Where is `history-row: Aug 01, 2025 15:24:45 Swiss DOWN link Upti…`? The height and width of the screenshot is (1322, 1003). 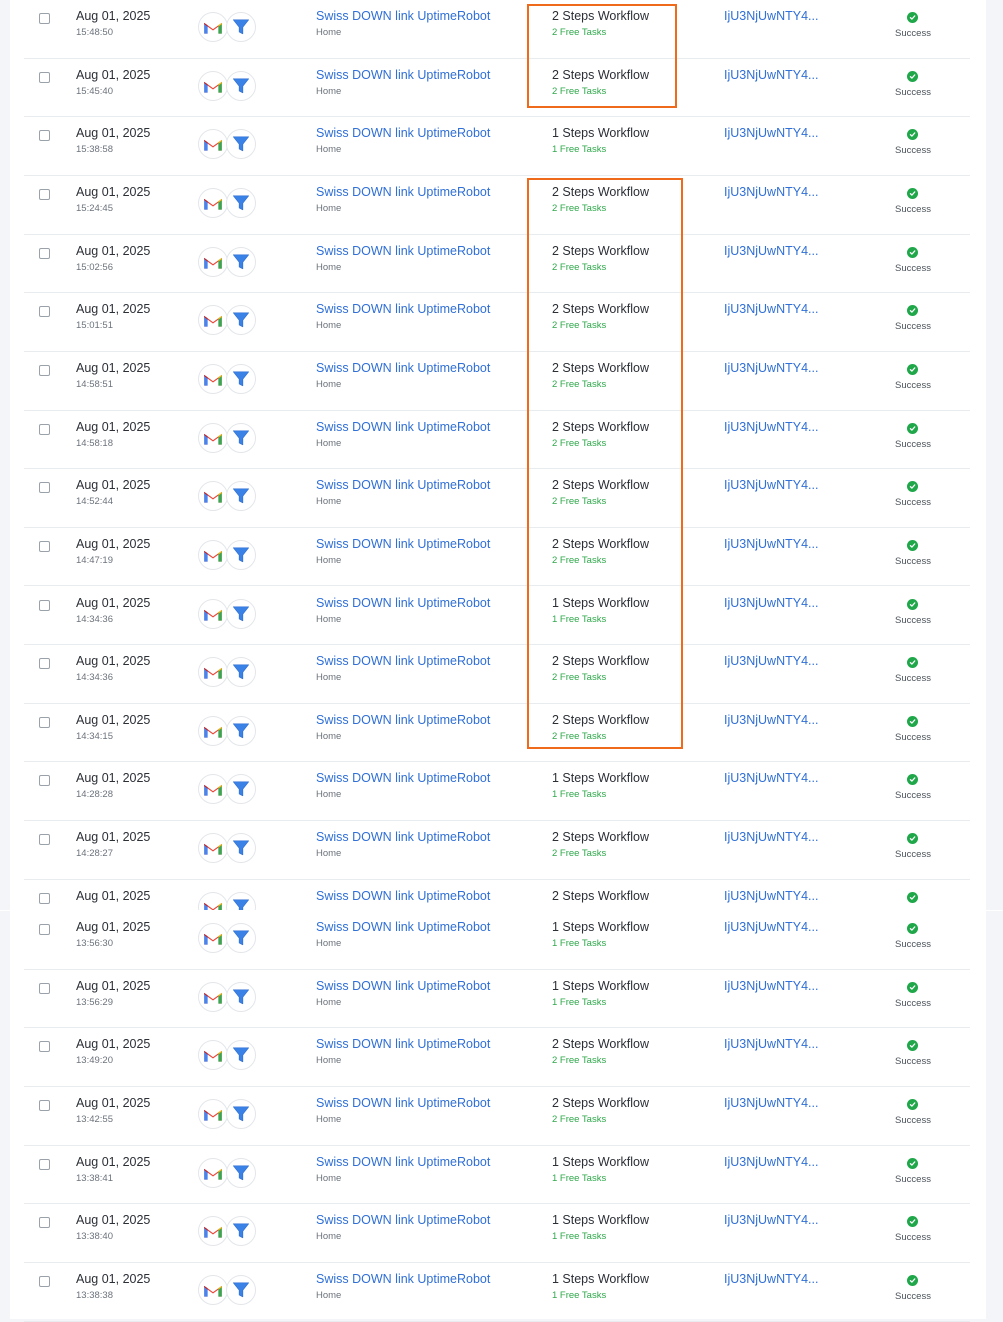
history-row: Aug 01, 2025 15:24:45 Swiss DOWN link Upti… is located at coordinates (497, 205).